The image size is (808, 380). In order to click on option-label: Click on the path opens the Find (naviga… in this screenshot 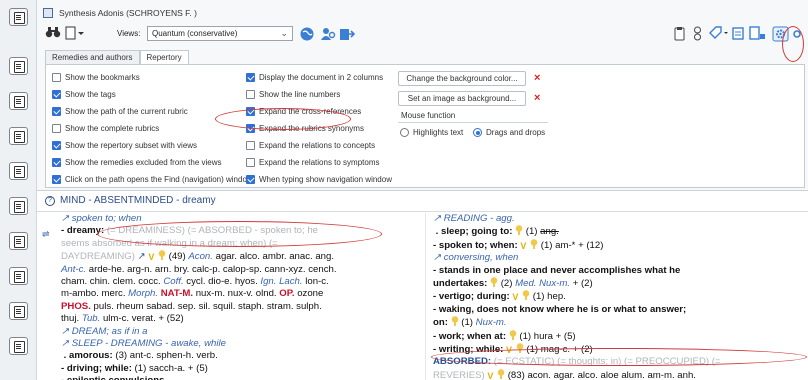, I will do `click(159, 179)`.